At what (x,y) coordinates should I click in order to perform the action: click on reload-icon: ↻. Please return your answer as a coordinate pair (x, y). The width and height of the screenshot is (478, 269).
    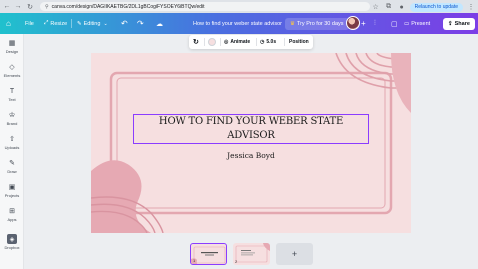
    Looking at the image, I should click on (30, 7).